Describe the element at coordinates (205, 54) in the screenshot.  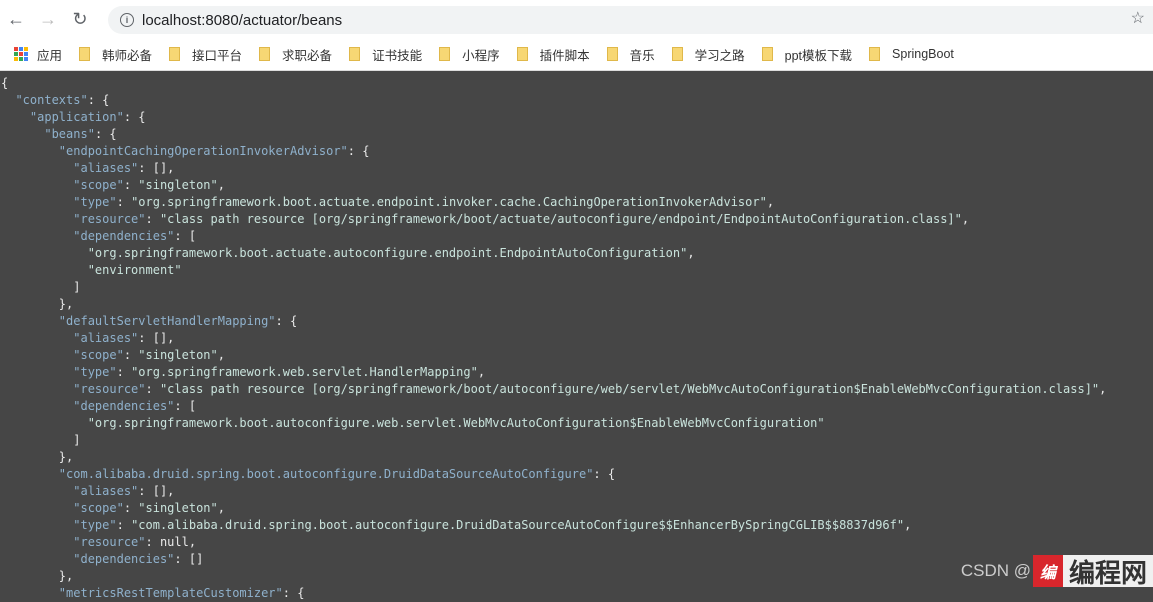
I see `bookmark-folder: 接口平台` at that location.